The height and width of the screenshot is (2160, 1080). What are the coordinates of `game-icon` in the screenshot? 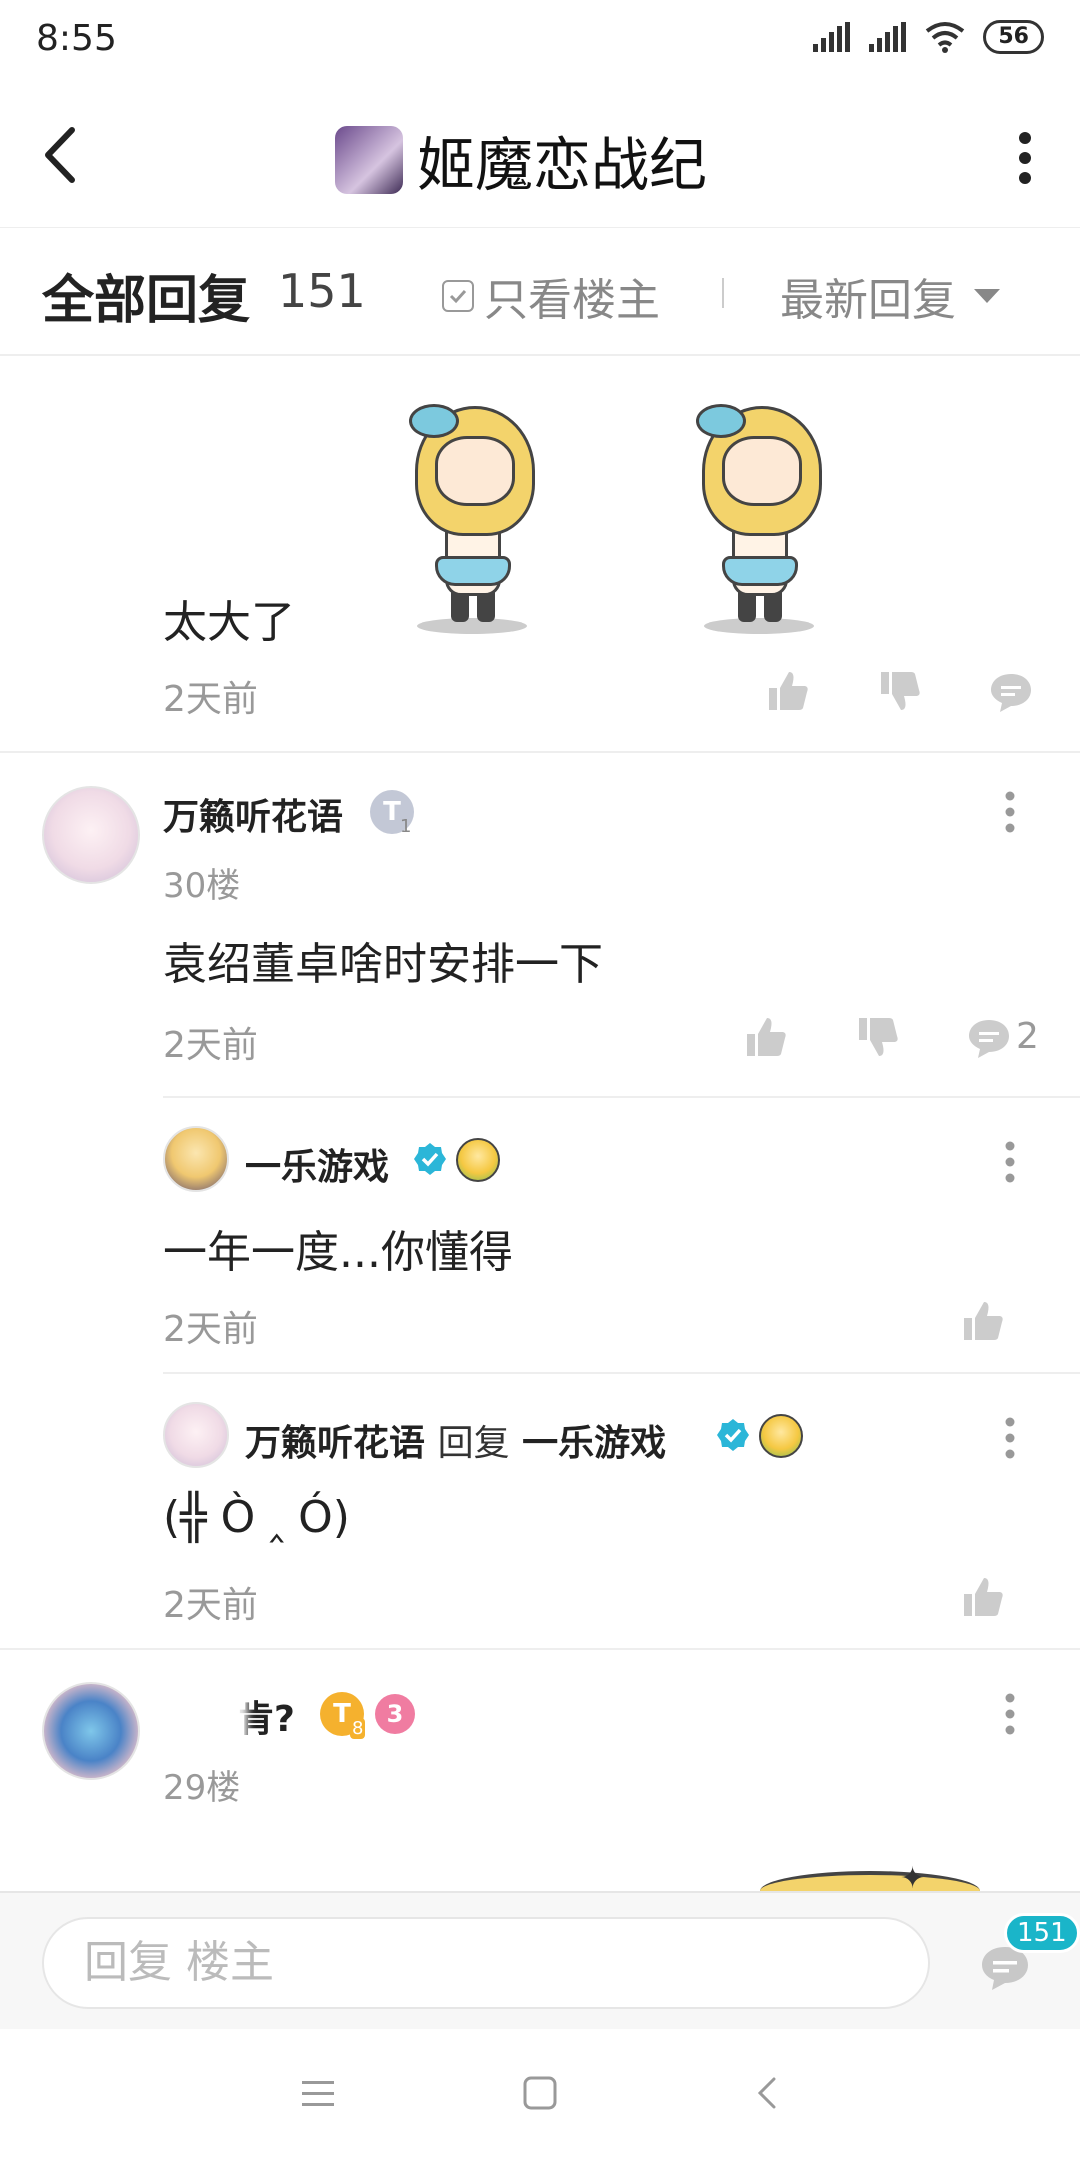 It's located at (369, 160).